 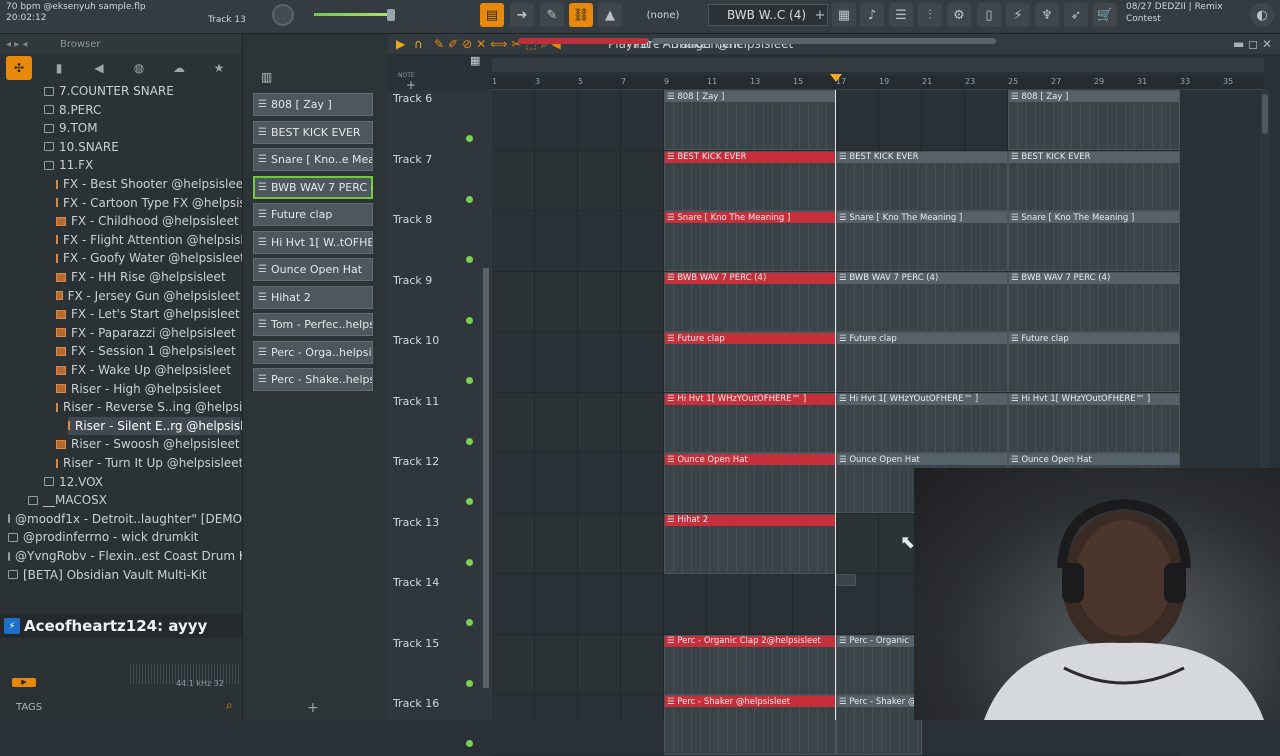 I want to click on cloud-icon: ☁, so click(x=179, y=68).